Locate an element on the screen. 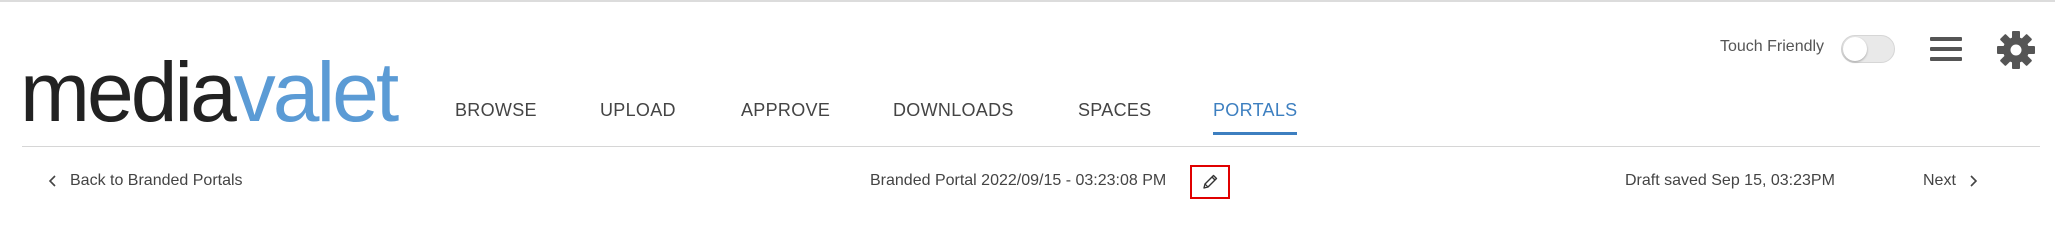 This screenshot has height=240, width=2055. mediavalet-logo: media valet is located at coordinates (209, 92).